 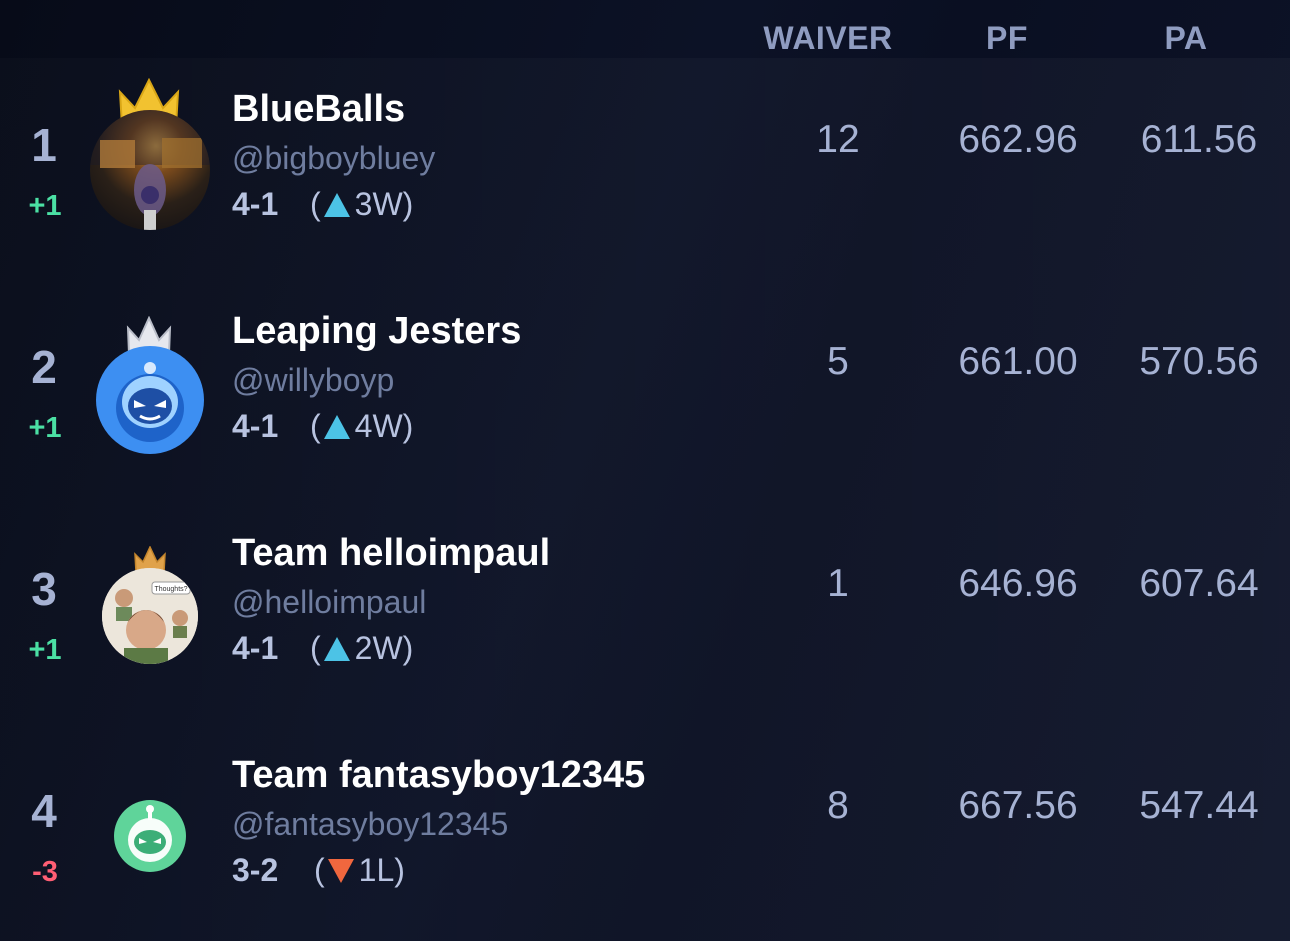 What do you see at coordinates (1199, 805) in the screenshot?
I see `points-against-value: 547.44` at bounding box center [1199, 805].